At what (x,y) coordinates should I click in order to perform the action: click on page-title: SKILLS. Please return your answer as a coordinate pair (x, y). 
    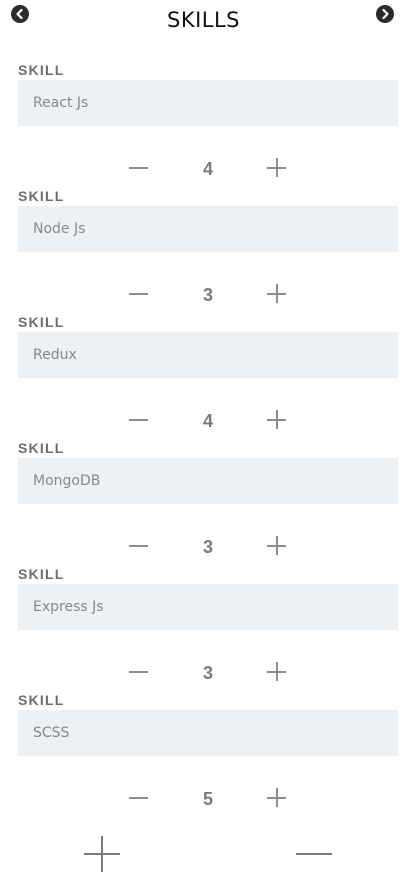
    Looking at the image, I should click on (203, 20).